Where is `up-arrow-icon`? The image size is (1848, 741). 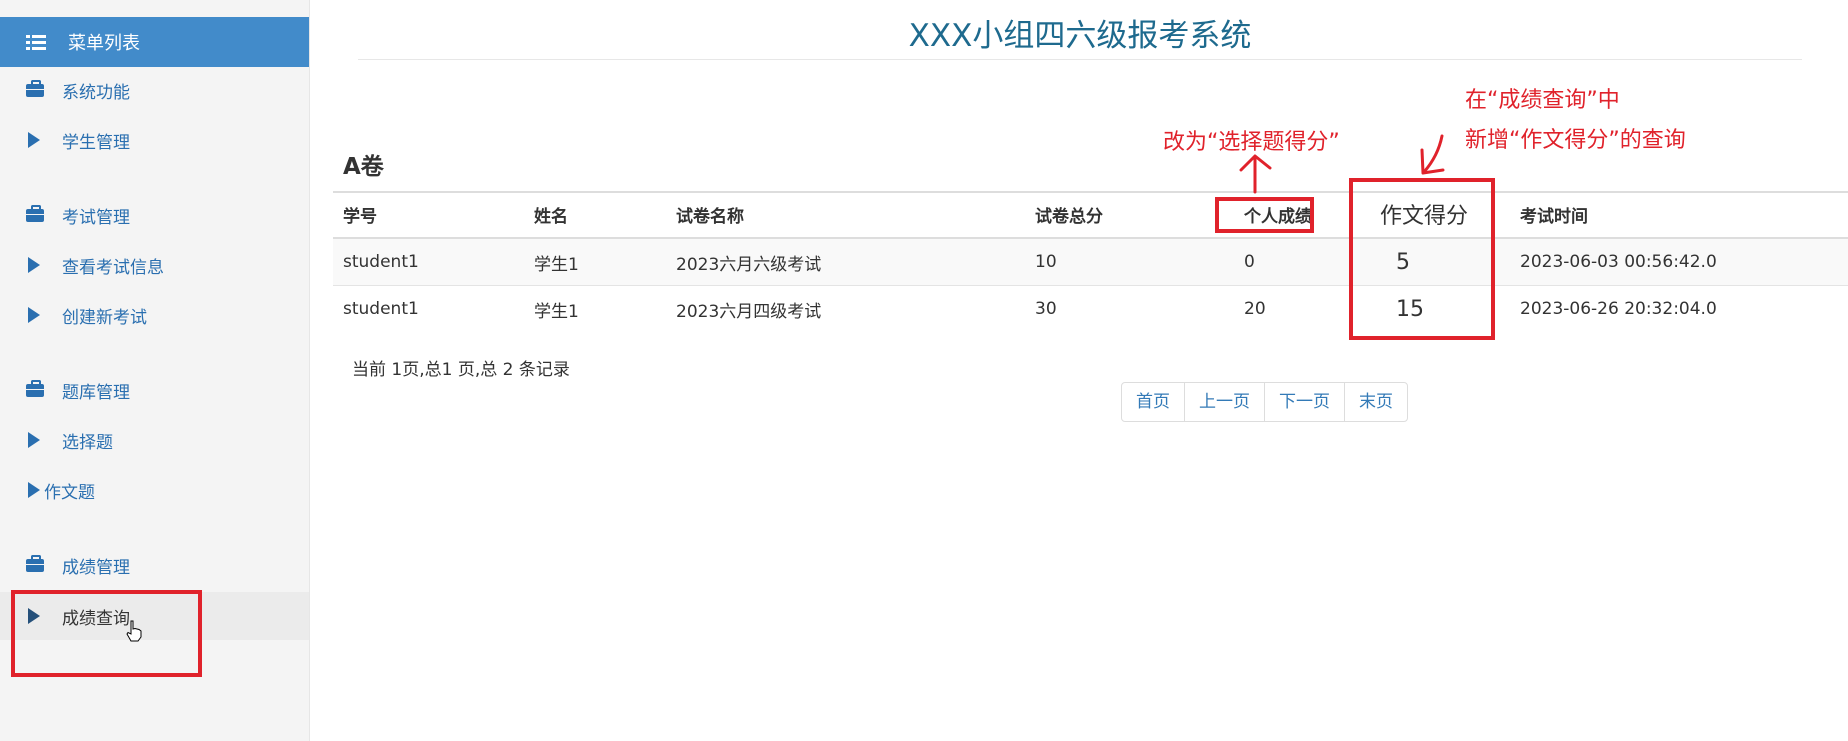 up-arrow-icon is located at coordinates (1255, 174).